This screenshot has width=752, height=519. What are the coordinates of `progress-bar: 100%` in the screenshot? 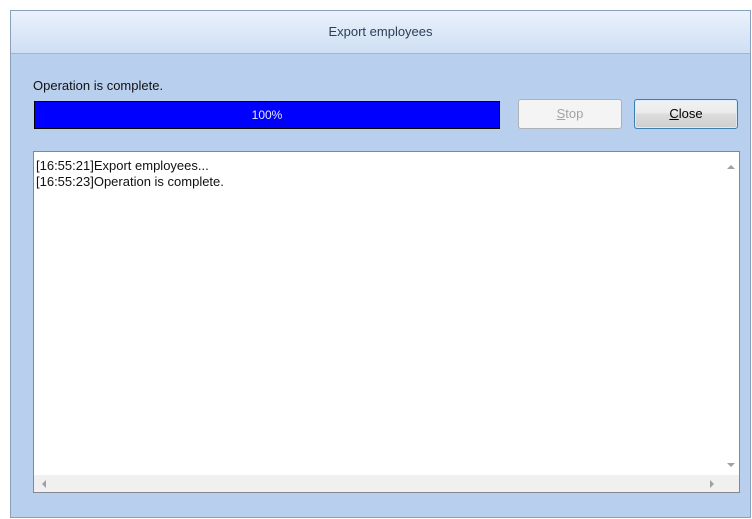 It's located at (267, 115).